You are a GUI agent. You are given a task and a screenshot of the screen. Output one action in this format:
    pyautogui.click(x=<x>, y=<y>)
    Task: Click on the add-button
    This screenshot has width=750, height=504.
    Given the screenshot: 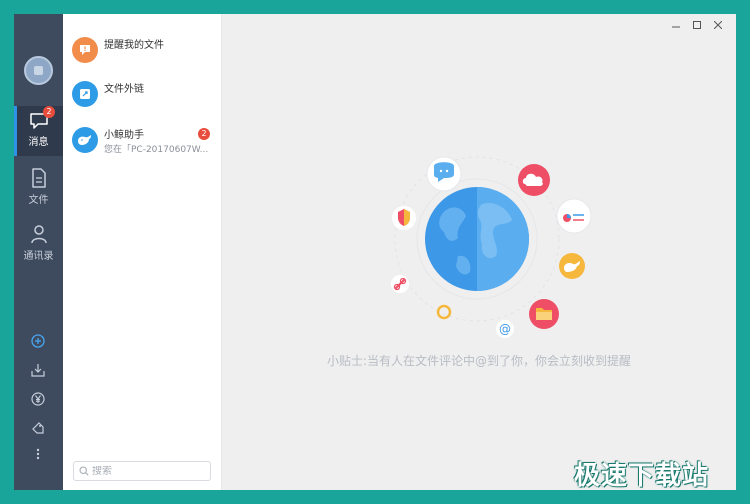 What is the action you would take?
    pyautogui.click(x=38, y=341)
    